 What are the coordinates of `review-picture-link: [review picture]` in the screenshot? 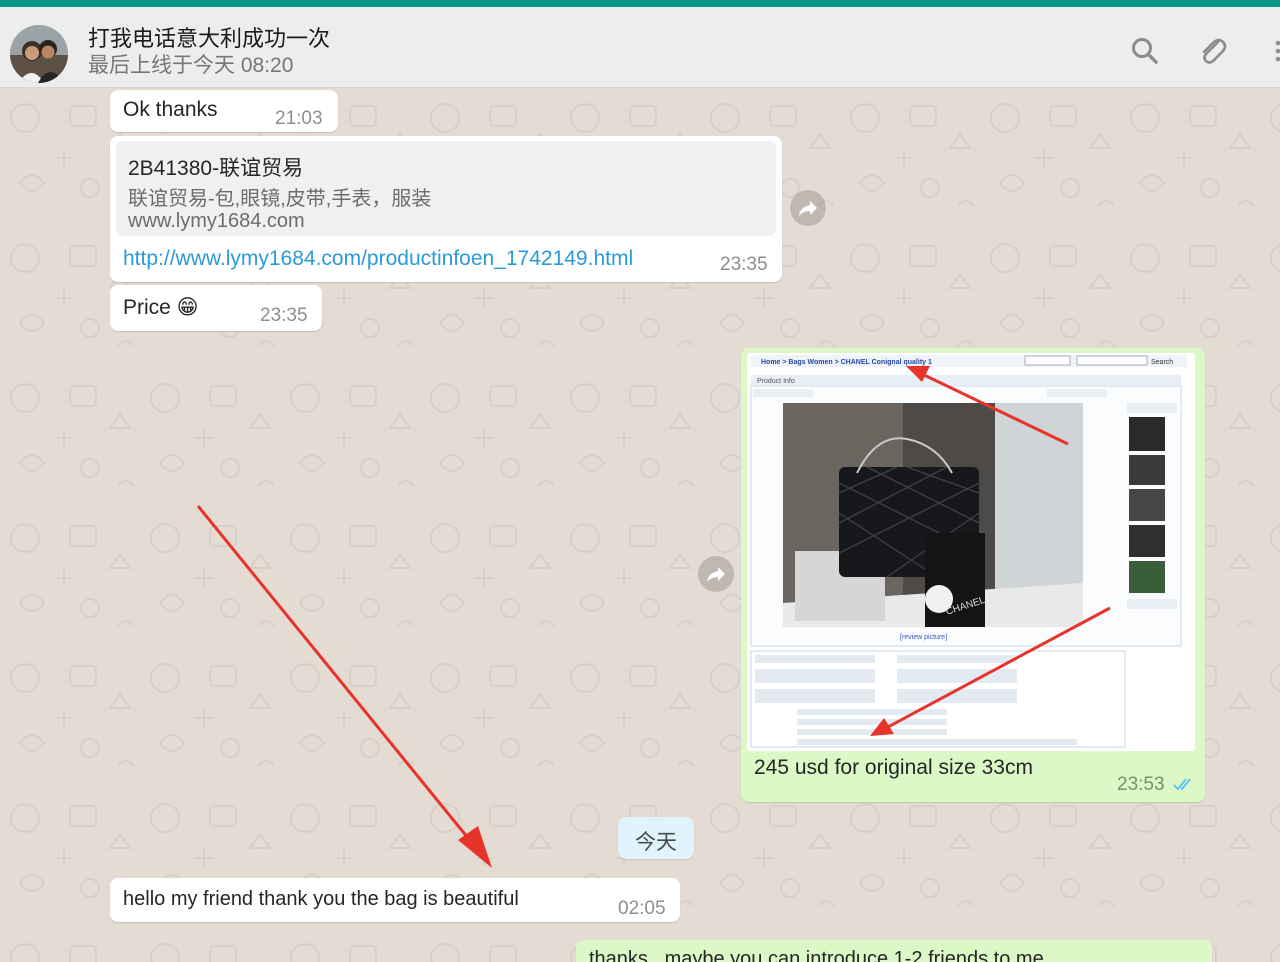 It's located at (923, 637).